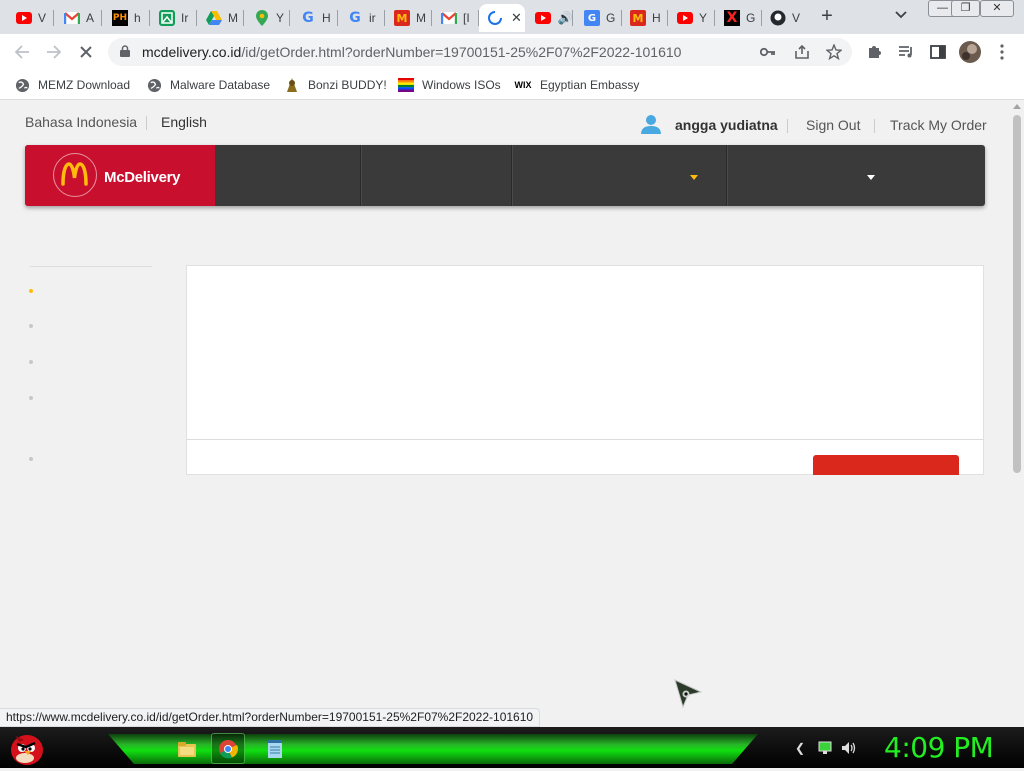 Image resolution: width=1024 pixels, height=771 pixels. I want to click on rainbow-flag-icon, so click(406, 85).